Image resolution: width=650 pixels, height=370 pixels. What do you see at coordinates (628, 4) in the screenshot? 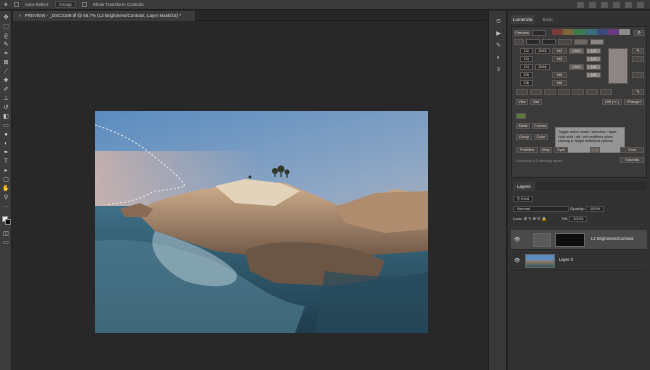
I see `search-icon` at bounding box center [628, 4].